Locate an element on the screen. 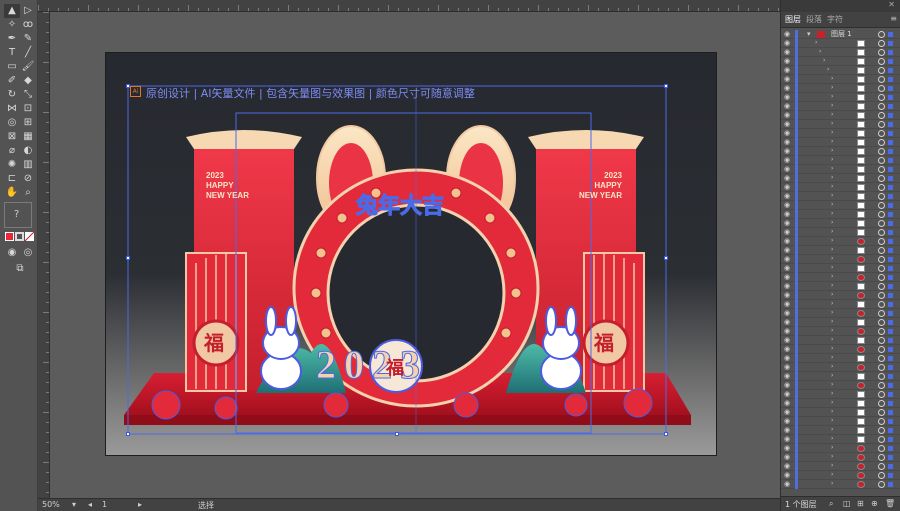 This screenshot has width=900, height=511. slice-tool-icon: ⊘ is located at coordinates (28, 179).